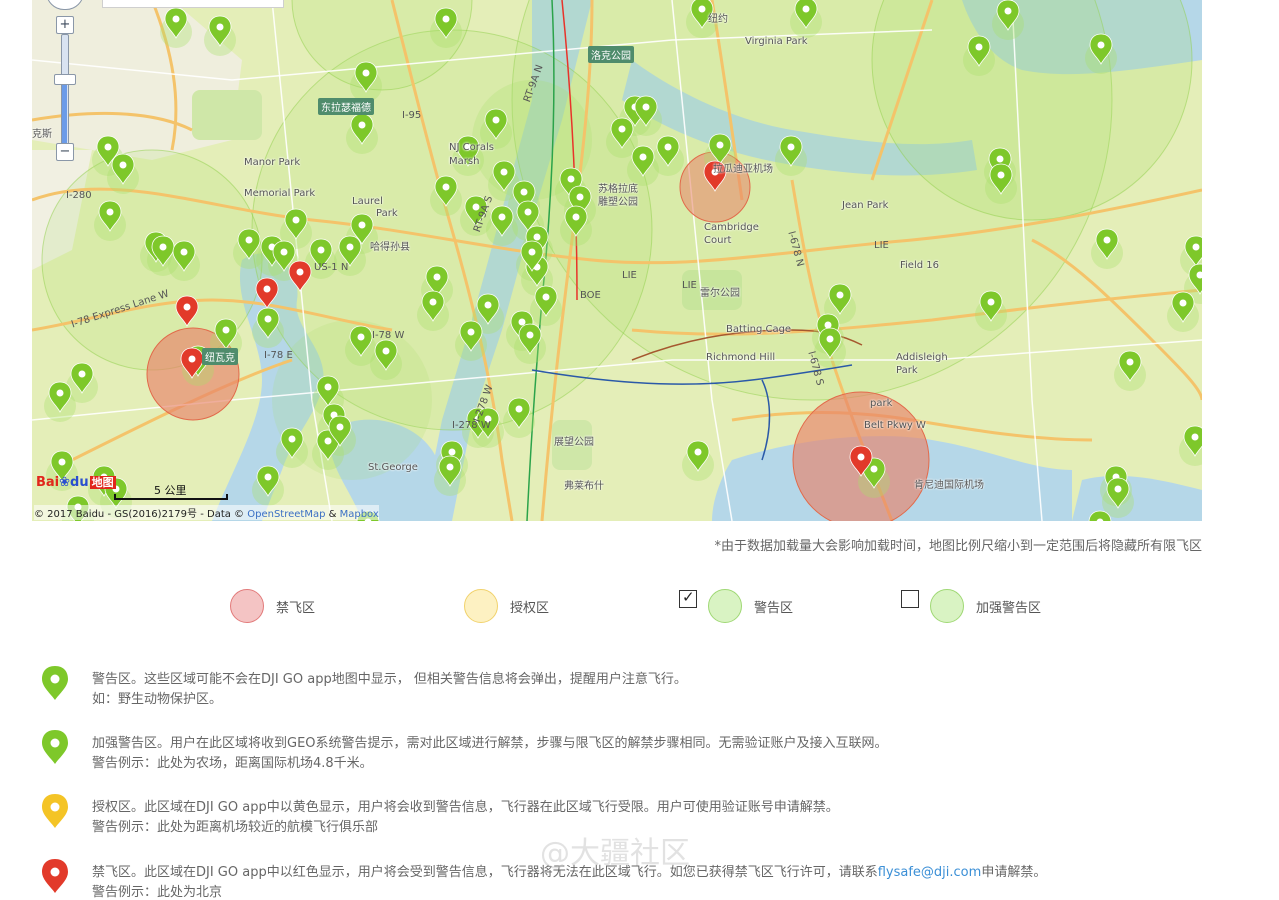 This screenshot has height=900, width=1279. What do you see at coordinates (286, 514) in the screenshot?
I see `openstreetmap-link: OpenStreetMap` at bounding box center [286, 514].